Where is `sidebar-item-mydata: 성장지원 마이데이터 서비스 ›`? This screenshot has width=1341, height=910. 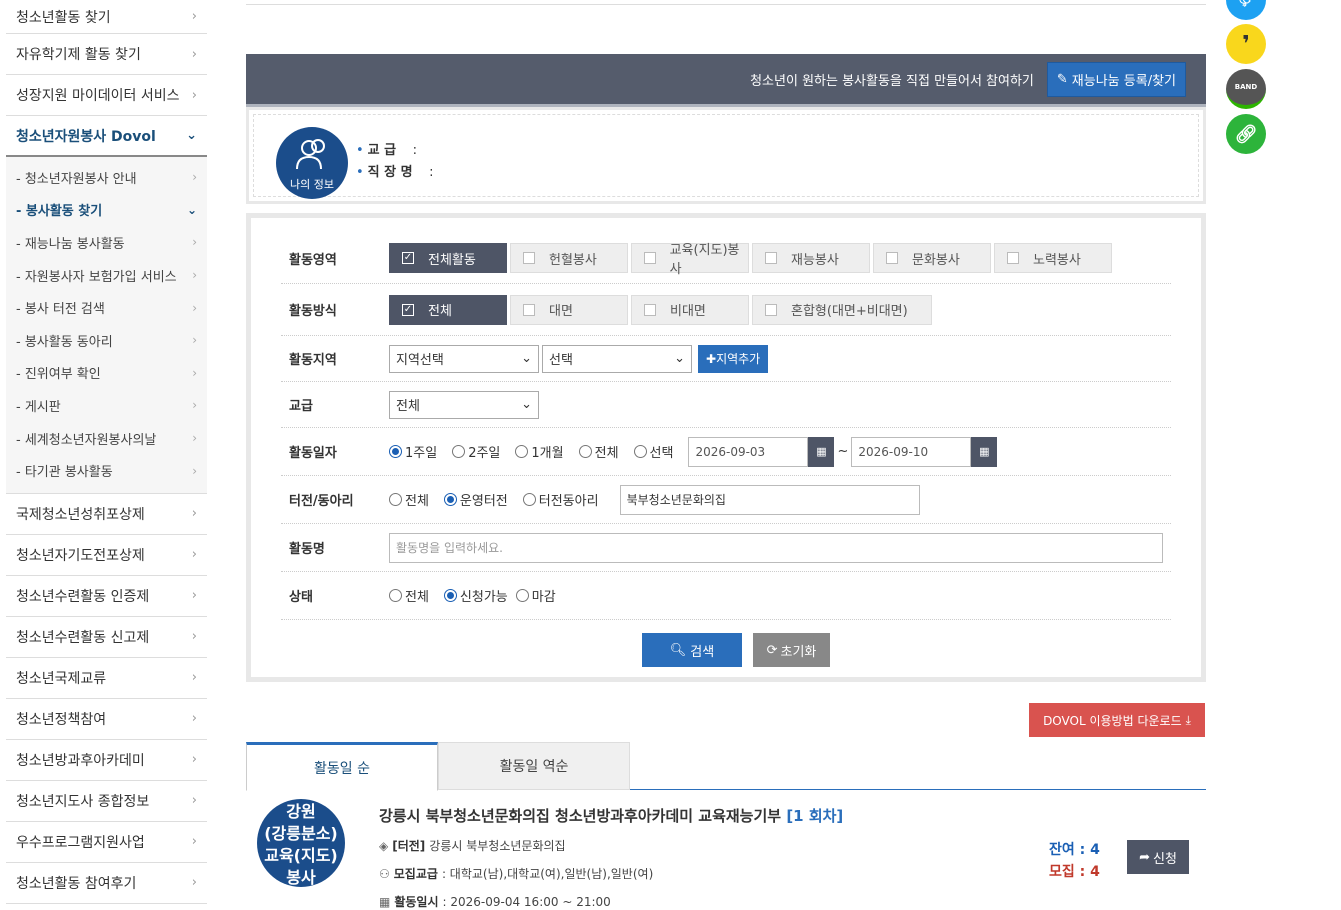
sidebar-item-mydata: 성장지원 마이데이터 서비스 › is located at coordinates (106, 95).